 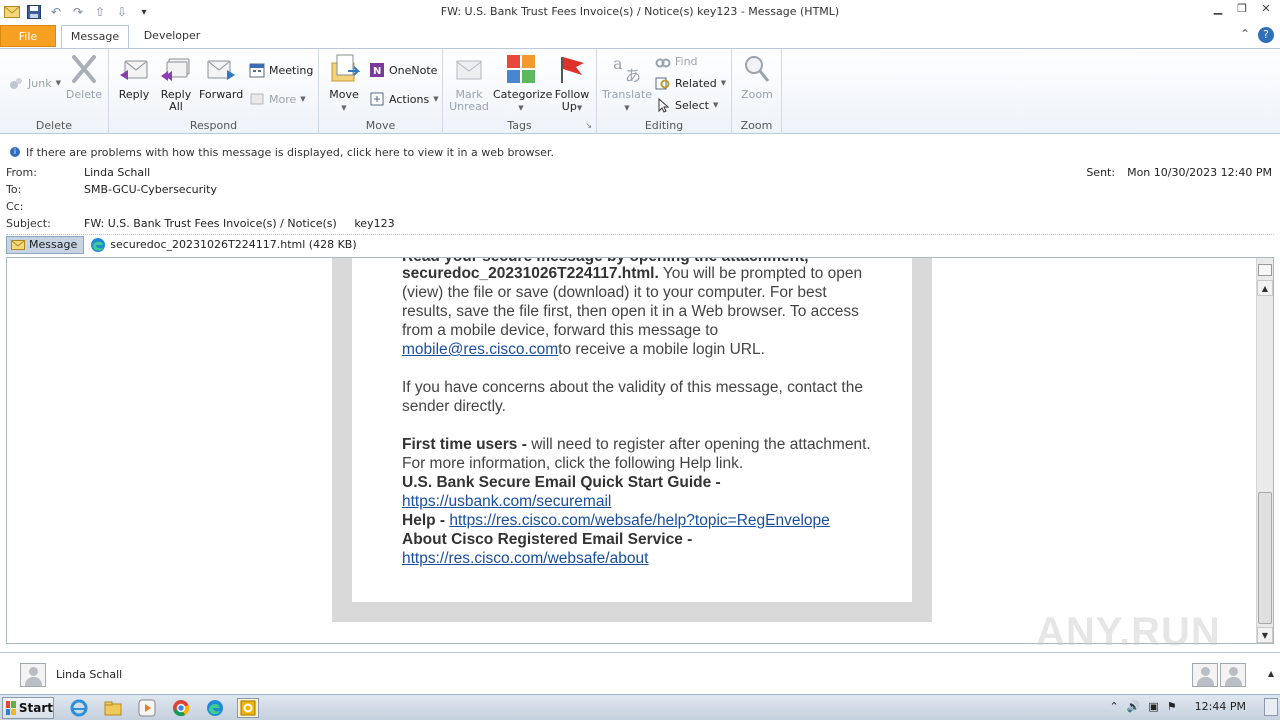 I want to click on save-icon, so click(x=34, y=12).